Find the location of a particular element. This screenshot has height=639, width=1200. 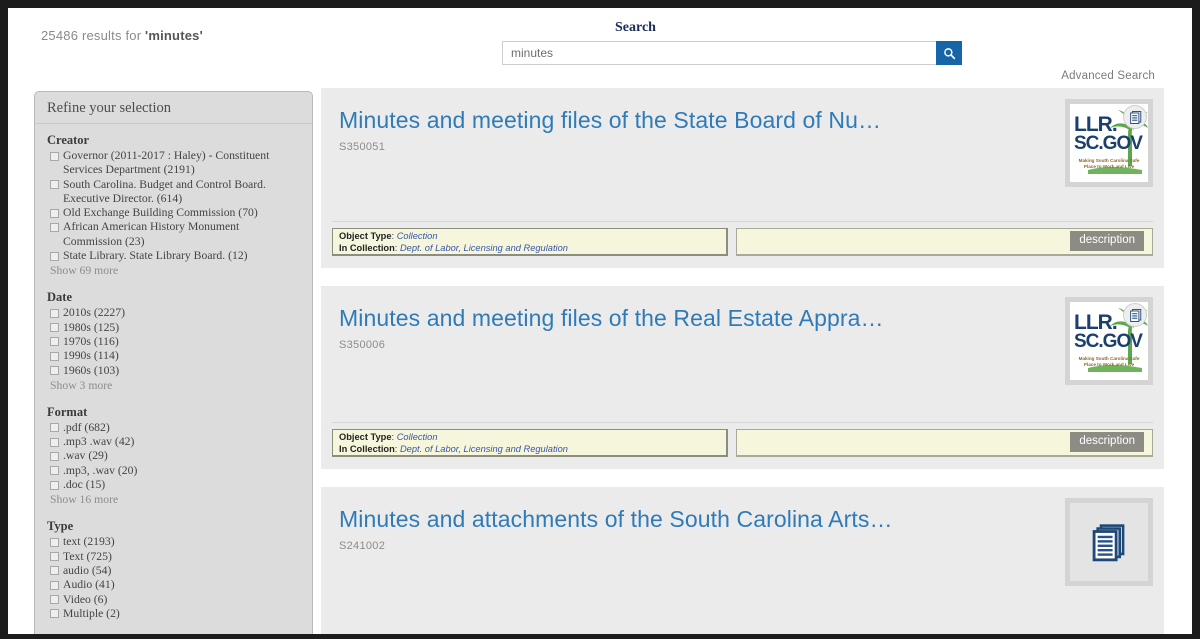

facet-item: 1980s (125) is located at coordinates (179, 328).